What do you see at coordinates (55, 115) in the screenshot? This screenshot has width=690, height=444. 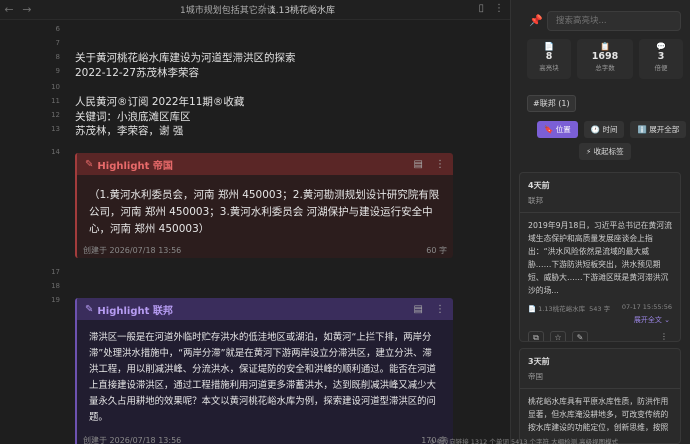 I see `line-number: 12` at bounding box center [55, 115].